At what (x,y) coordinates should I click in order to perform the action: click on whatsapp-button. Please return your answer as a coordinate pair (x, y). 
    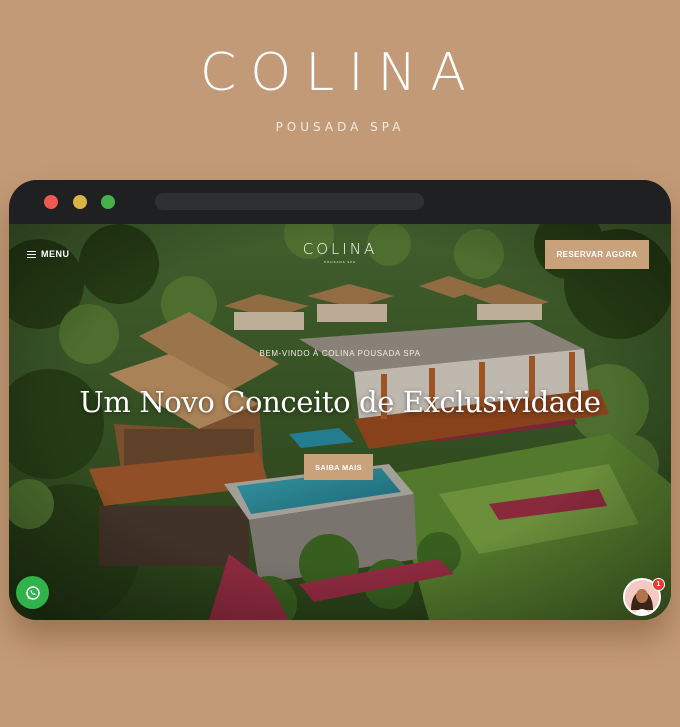
    Looking at the image, I should click on (32, 592).